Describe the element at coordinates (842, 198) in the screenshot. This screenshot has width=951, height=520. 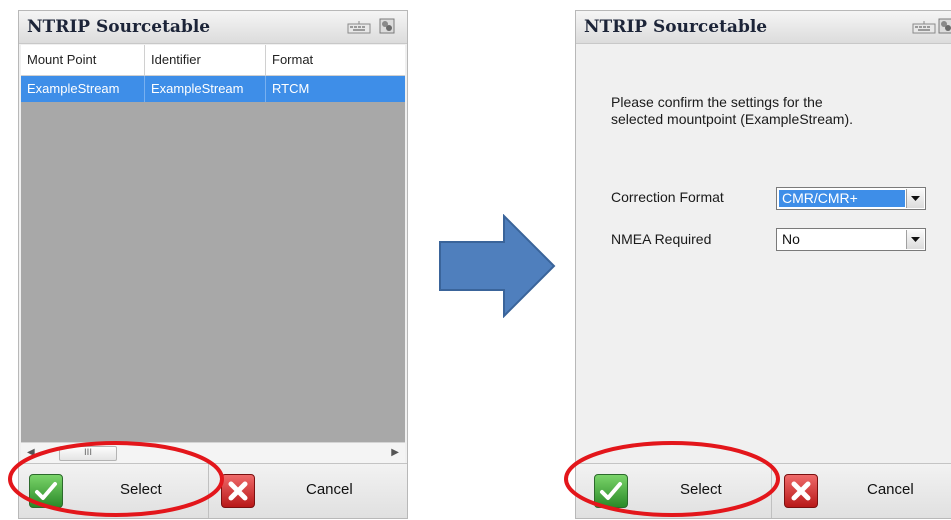
I see `correction-format-value: CMR/CMR+` at that location.